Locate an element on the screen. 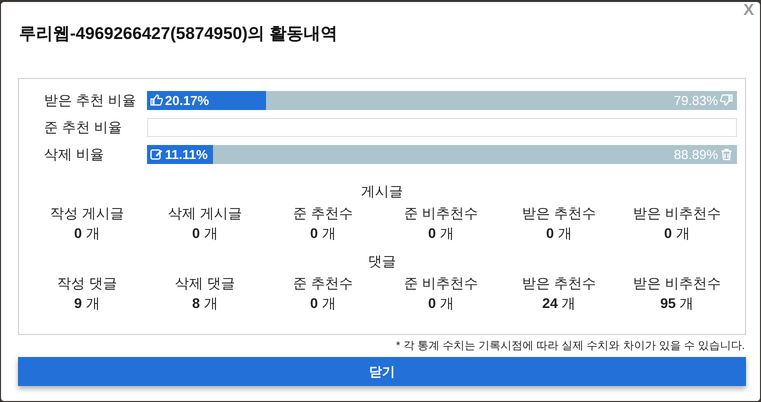 The image size is (761, 402). stat-value: 9 개 is located at coordinates (87, 303).